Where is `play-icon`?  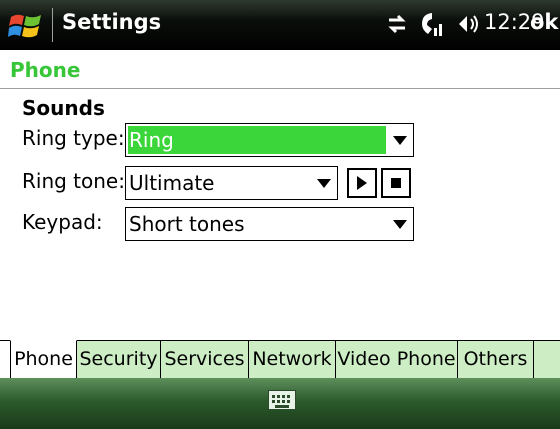 play-icon is located at coordinates (362, 183).